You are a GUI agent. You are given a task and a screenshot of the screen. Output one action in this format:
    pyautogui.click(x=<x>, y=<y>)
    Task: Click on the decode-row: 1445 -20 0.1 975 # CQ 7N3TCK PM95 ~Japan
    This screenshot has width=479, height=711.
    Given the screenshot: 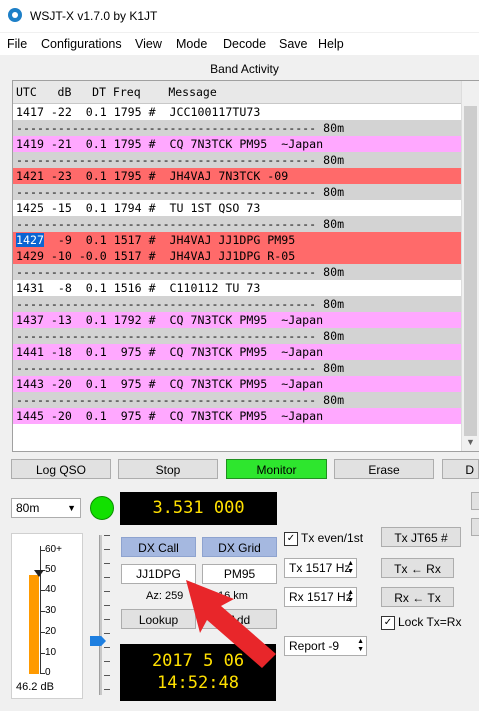 What is the action you would take?
    pyautogui.click(x=246, y=416)
    